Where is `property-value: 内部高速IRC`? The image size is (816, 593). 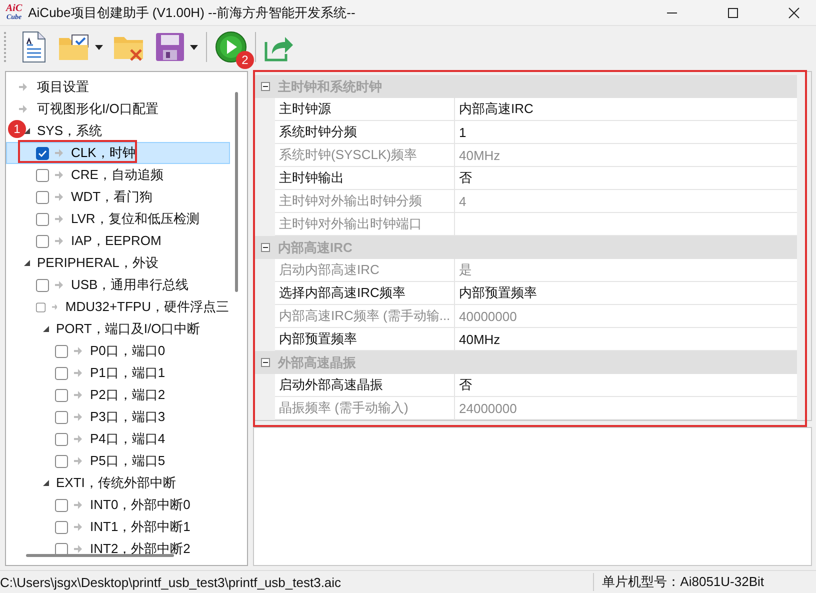 property-value: 内部高速IRC is located at coordinates (626, 109).